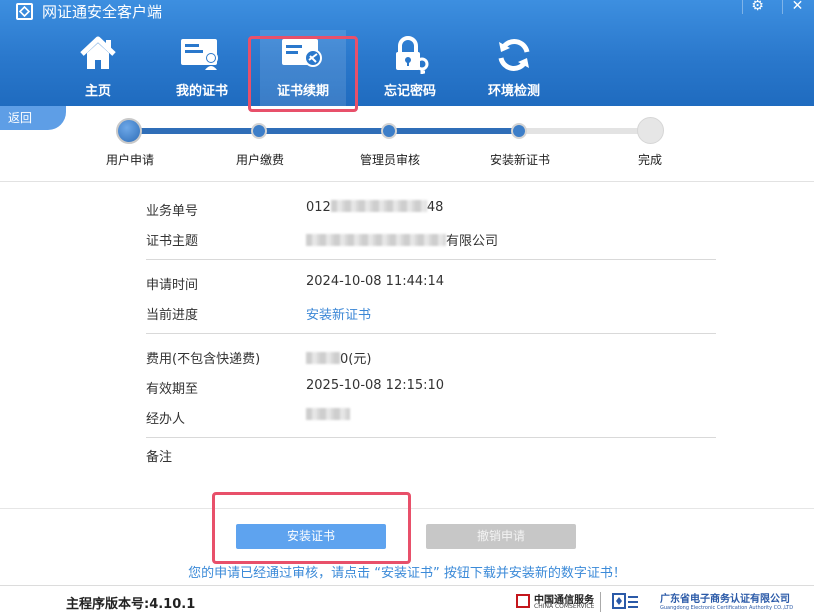  Describe the element at coordinates (172, 389) in the screenshot. I see `valid-until-label: 有效期至` at that location.